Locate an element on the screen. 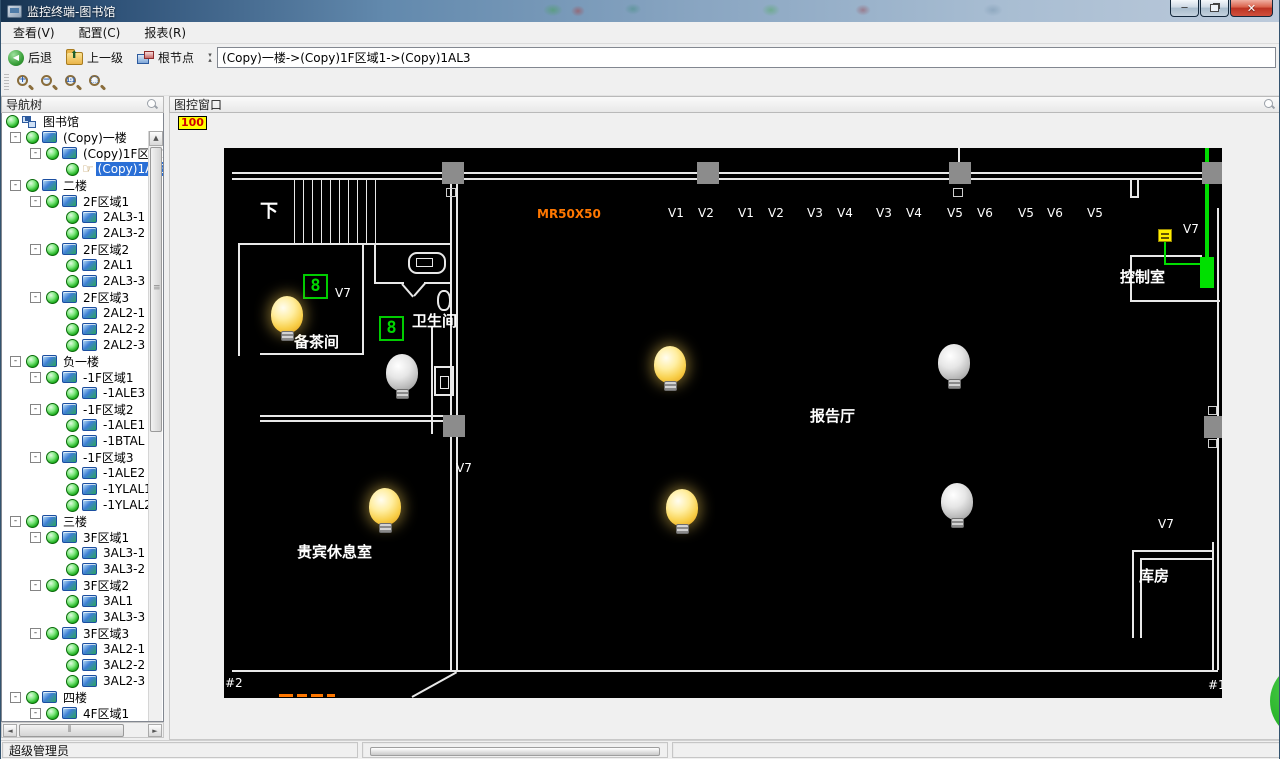 Image resolution: width=1280 pixels, height=759 pixels. back-button: ◀ 后退 is located at coordinates (30, 57).